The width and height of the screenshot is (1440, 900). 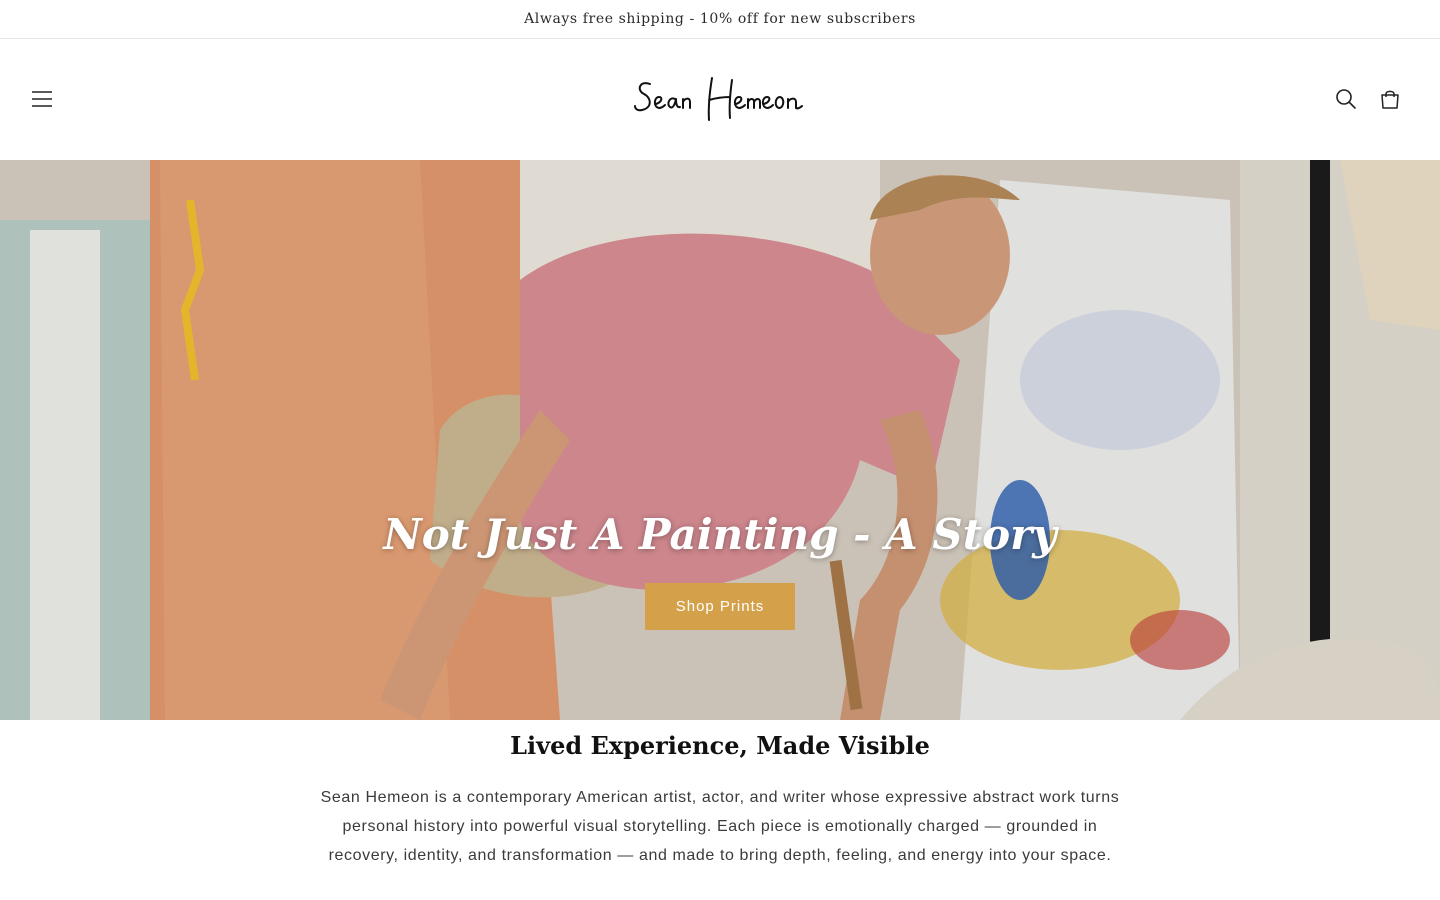 What do you see at coordinates (720, 745) in the screenshot?
I see `intro-title: Lived Experience, Made Visible` at bounding box center [720, 745].